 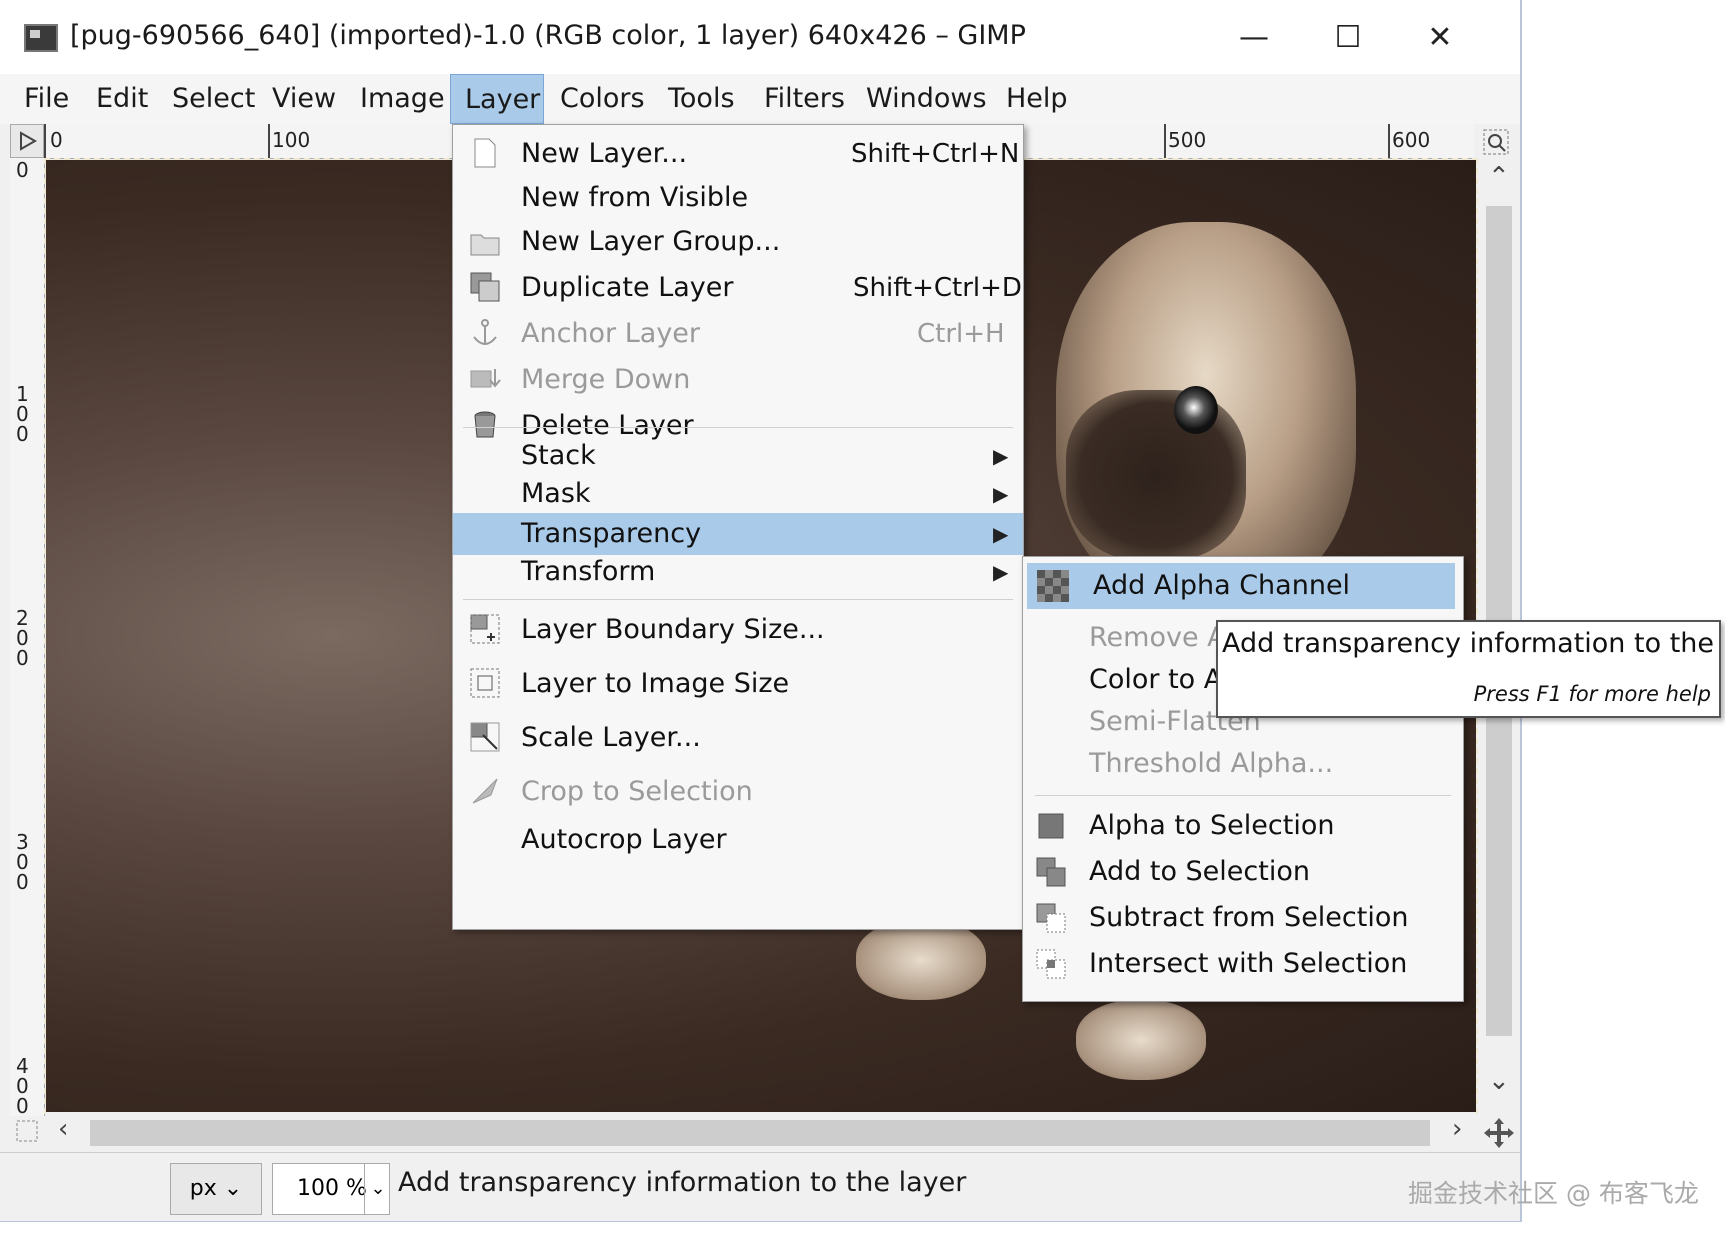 What do you see at coordinates (485, 791) in the screenshot?
I see `crop-icon` at bounding box center [485, 791].